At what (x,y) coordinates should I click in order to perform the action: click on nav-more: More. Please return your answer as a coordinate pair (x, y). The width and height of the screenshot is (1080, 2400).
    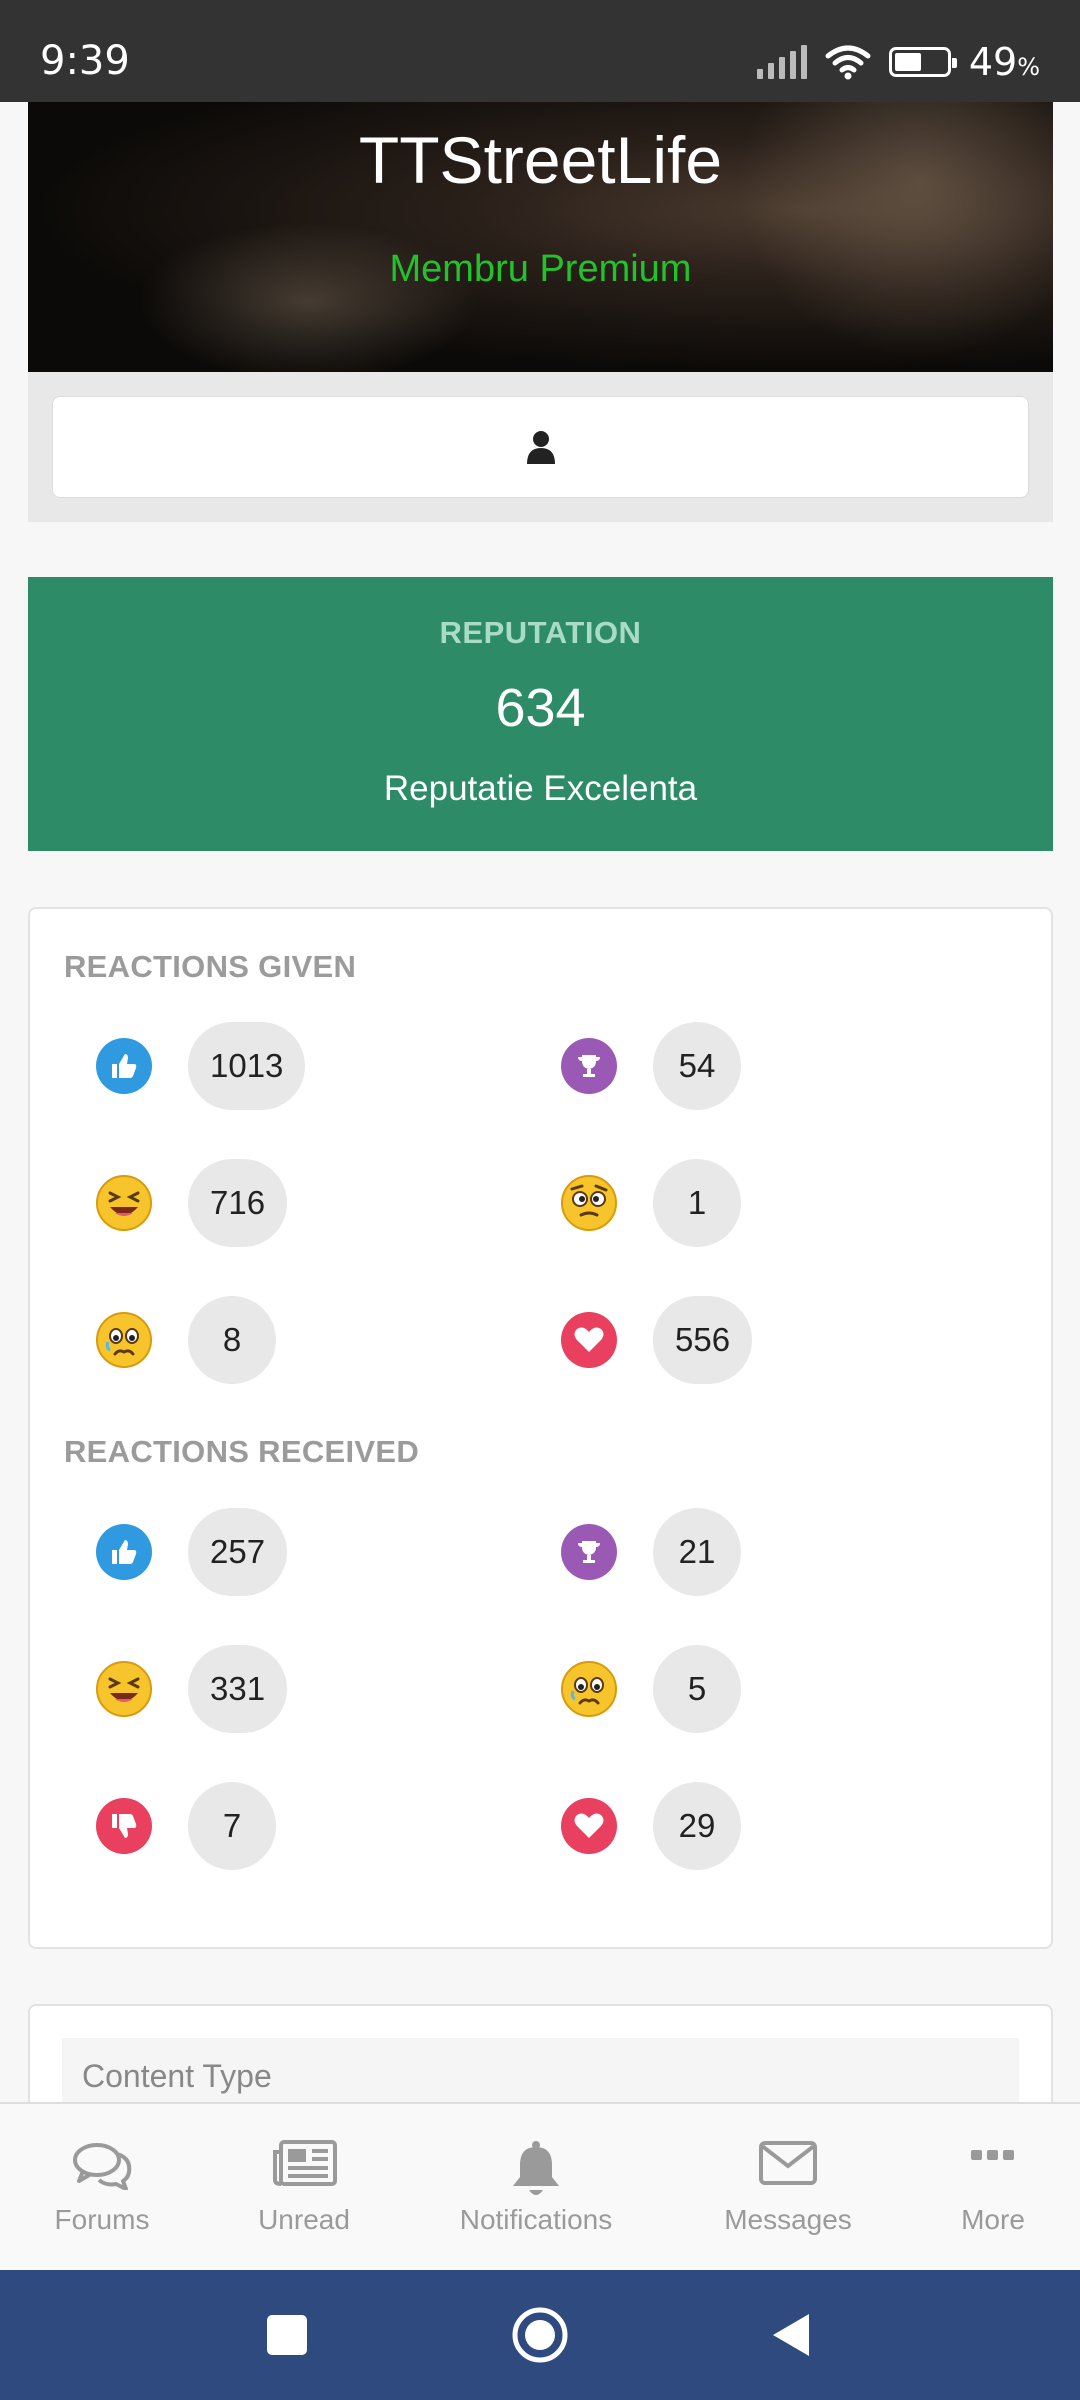
    Looking at the image, I should click on (993, 2188).